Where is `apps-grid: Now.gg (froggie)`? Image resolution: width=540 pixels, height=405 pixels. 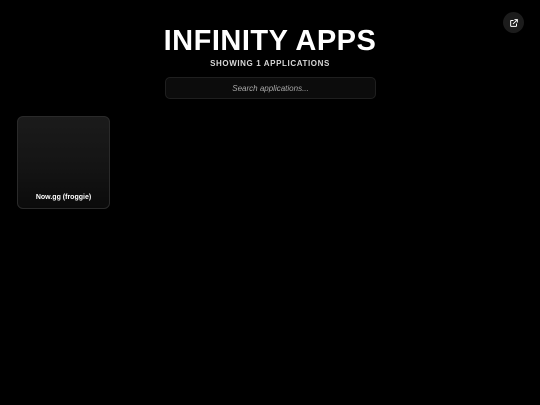 apps-grid: Now.gg (froggie) is located at coordinates (63, 162).